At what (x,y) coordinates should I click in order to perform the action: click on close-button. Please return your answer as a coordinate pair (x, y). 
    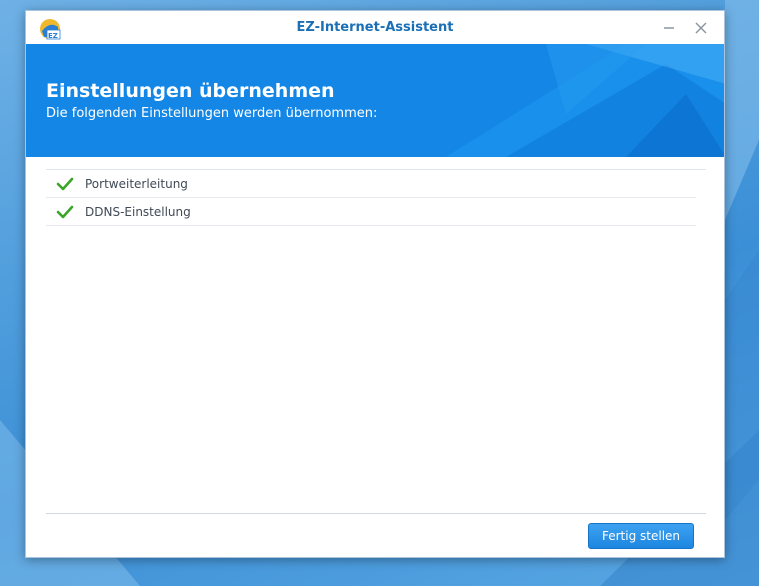
    Looking at the image, I should click on (701, 28).